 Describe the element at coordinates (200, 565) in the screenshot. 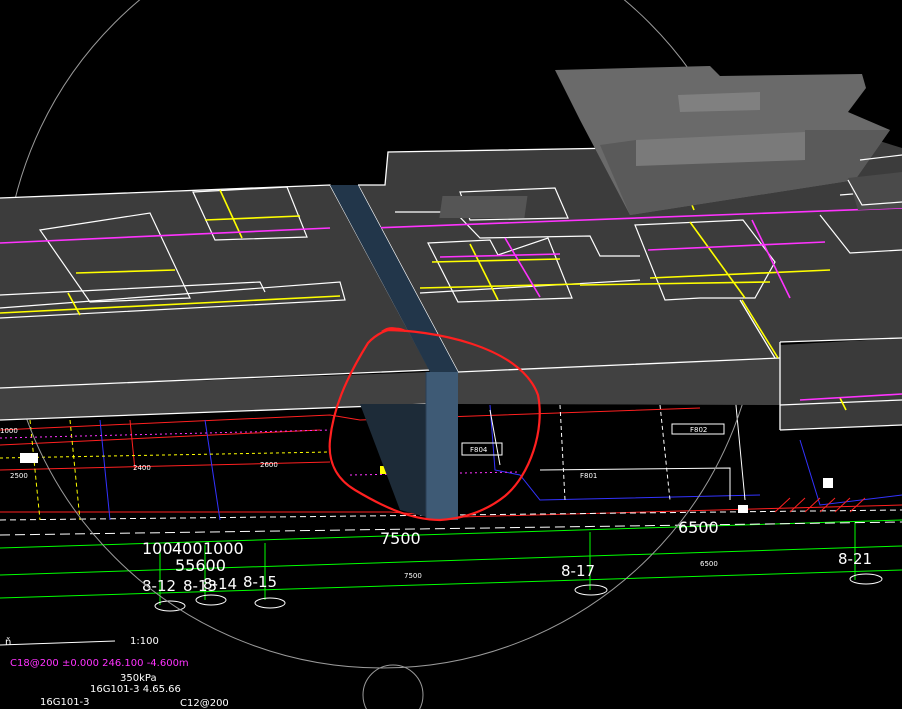

I see `dim-55600: 55600` at that location.